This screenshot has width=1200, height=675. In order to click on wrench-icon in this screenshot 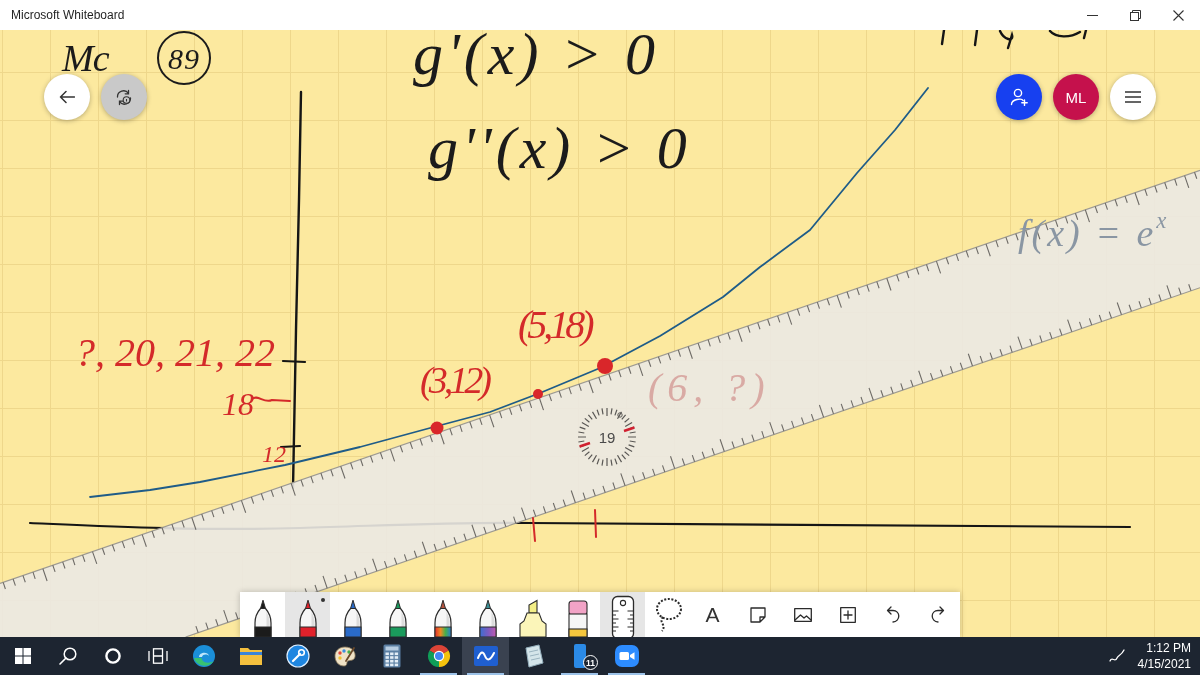, I will do `click(297, 656)`.